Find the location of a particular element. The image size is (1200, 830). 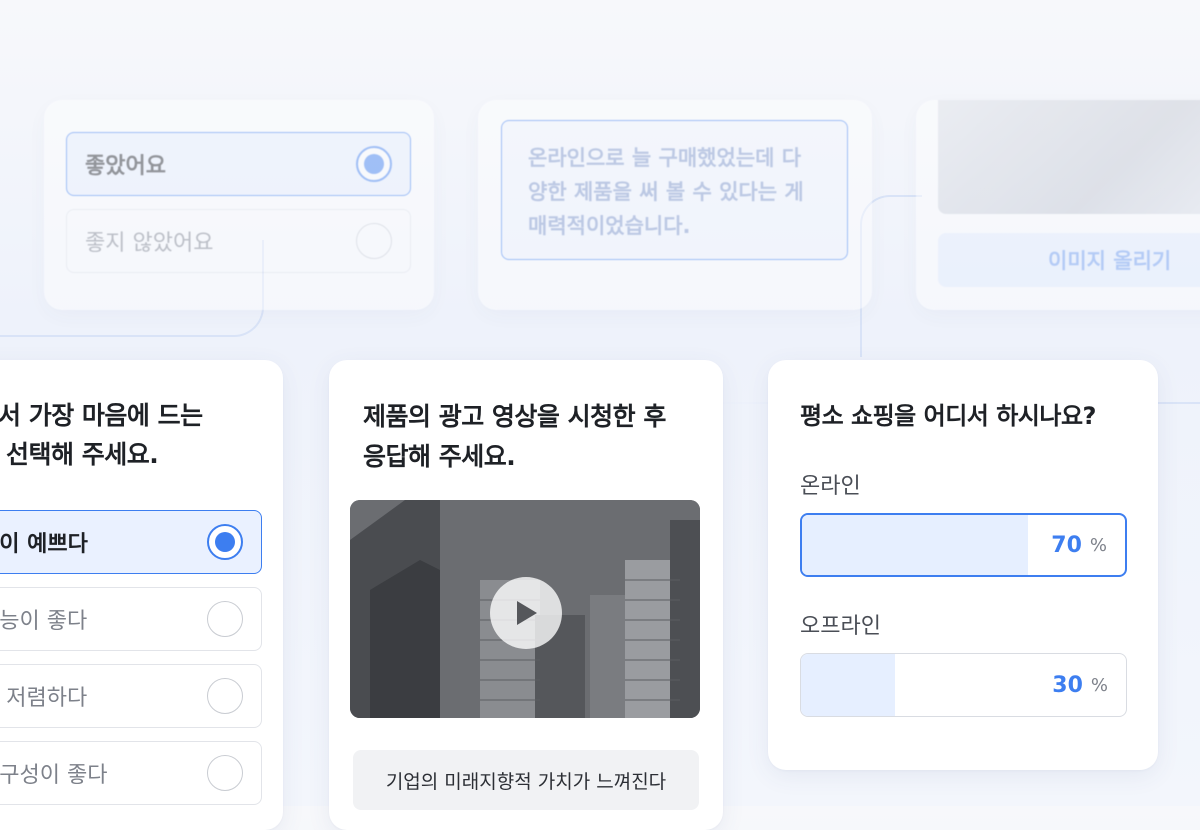

upload-image-button: 이미지 올리기 is located at coordinates (1069, 260).